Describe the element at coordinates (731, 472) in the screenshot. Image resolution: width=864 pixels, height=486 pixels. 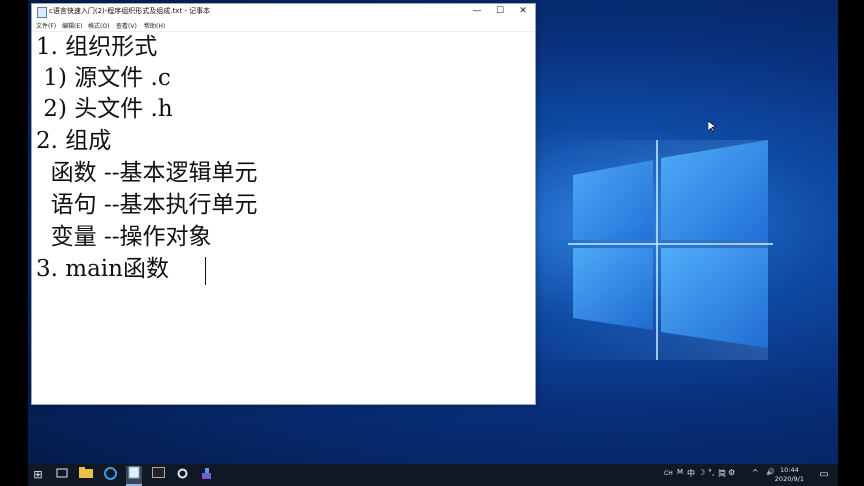
I see `ime-settings-icon: ⚙` at that location.